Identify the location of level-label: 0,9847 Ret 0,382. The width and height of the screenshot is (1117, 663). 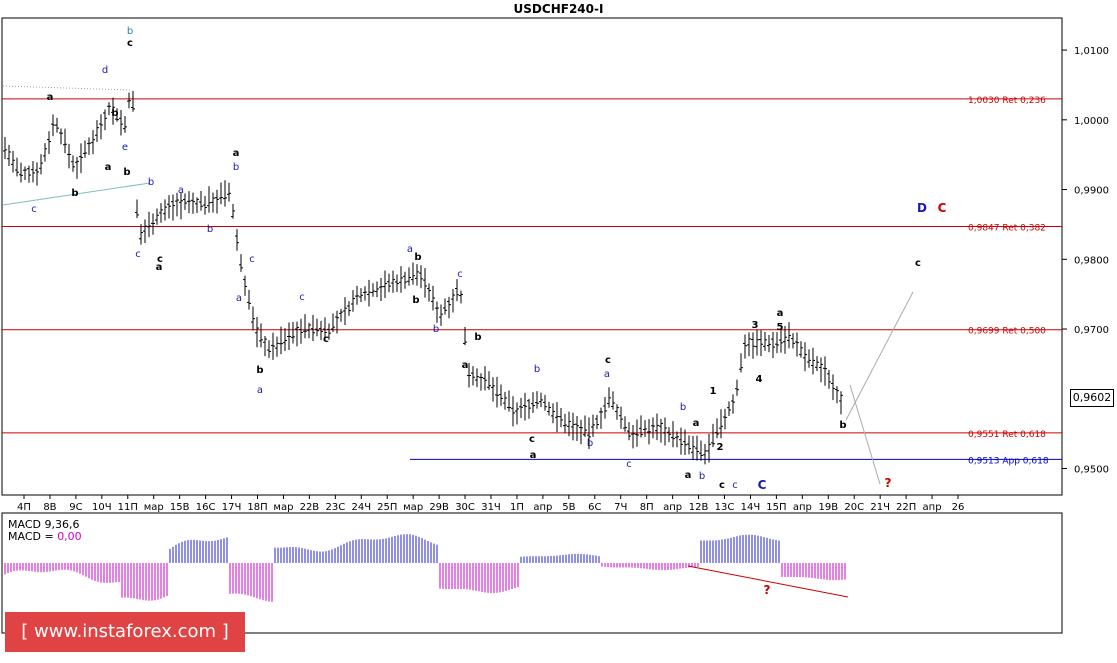
(1007, 229).